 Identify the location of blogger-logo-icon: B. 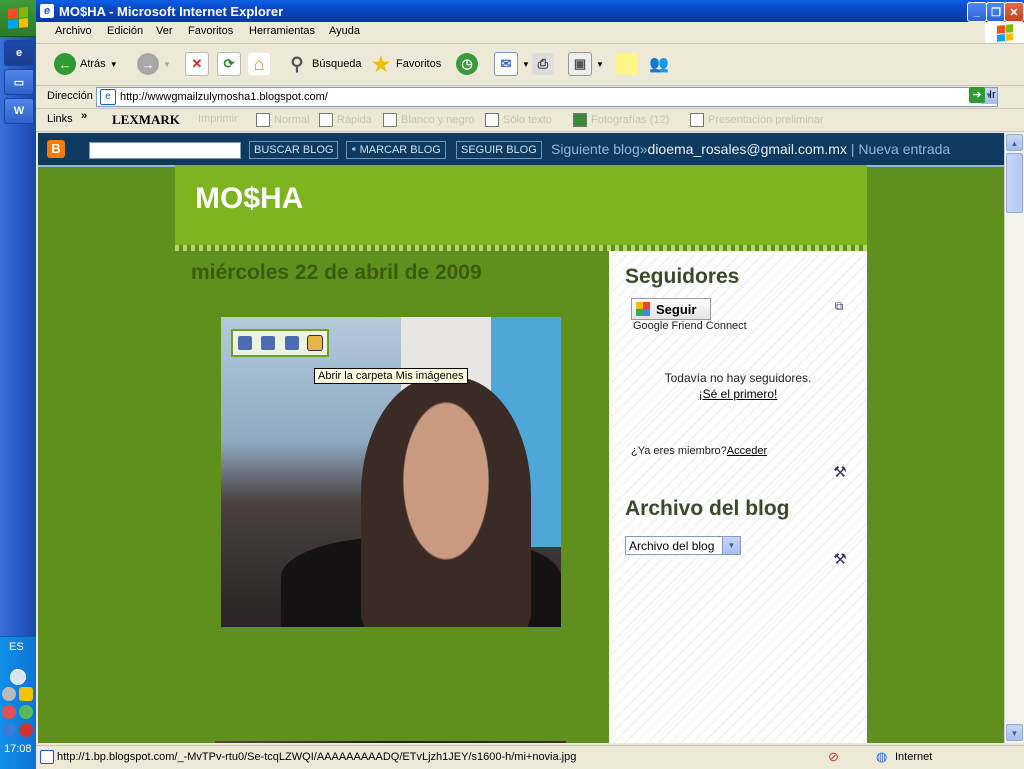
(56, 149).